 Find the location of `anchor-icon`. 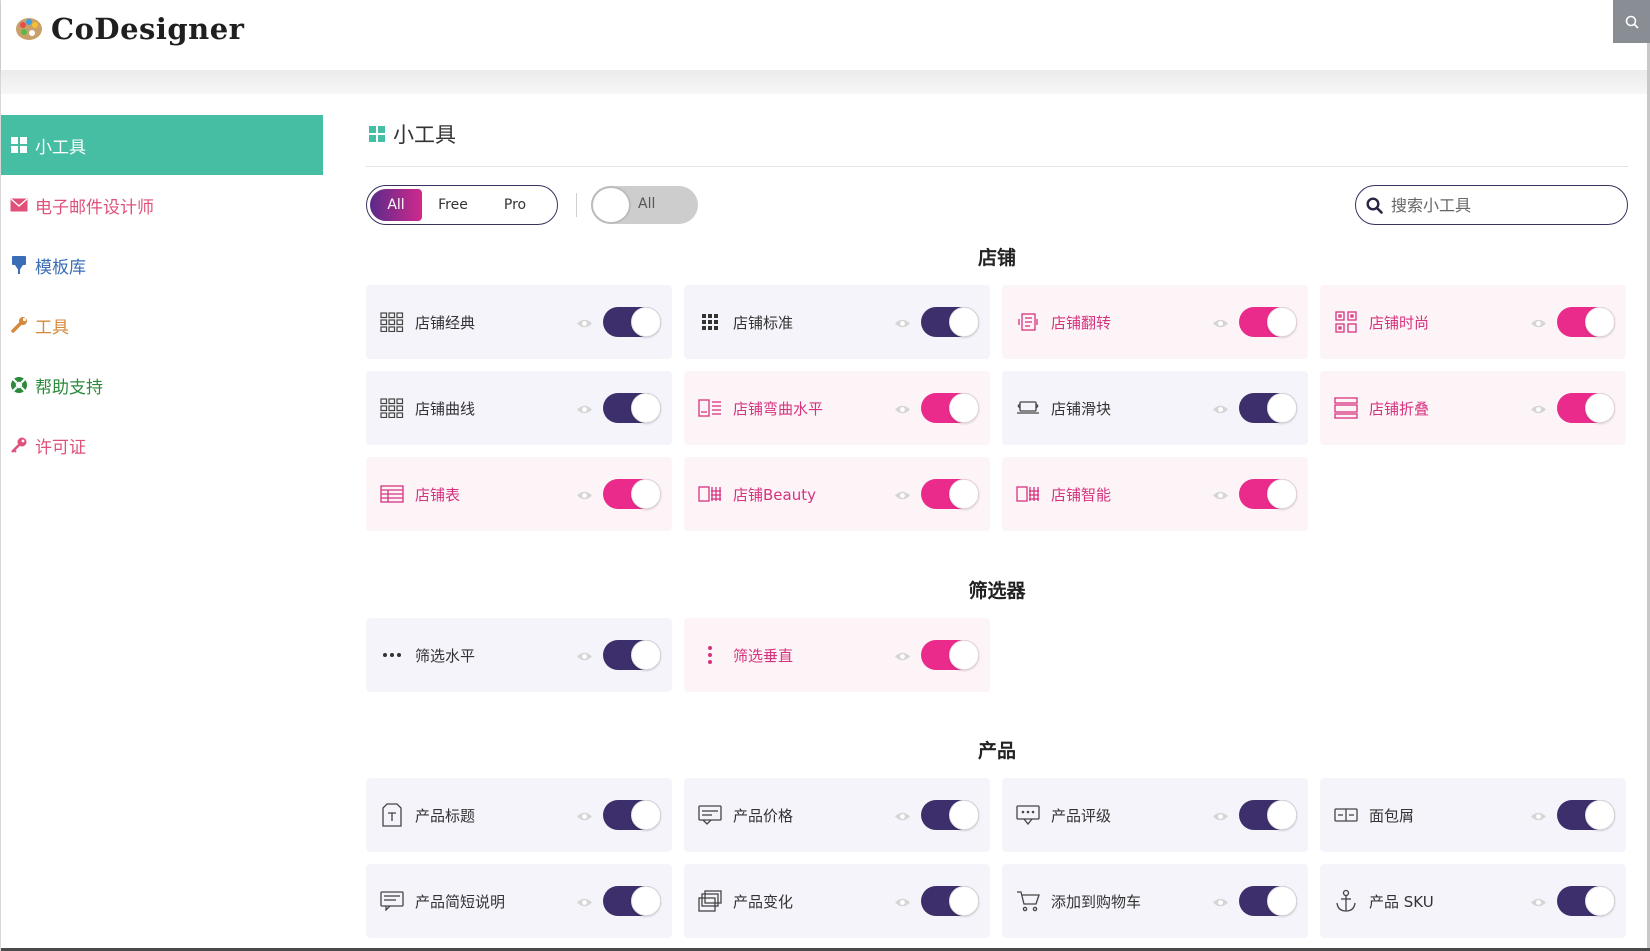

anchor-icon is located at coordinates (1346, 901).